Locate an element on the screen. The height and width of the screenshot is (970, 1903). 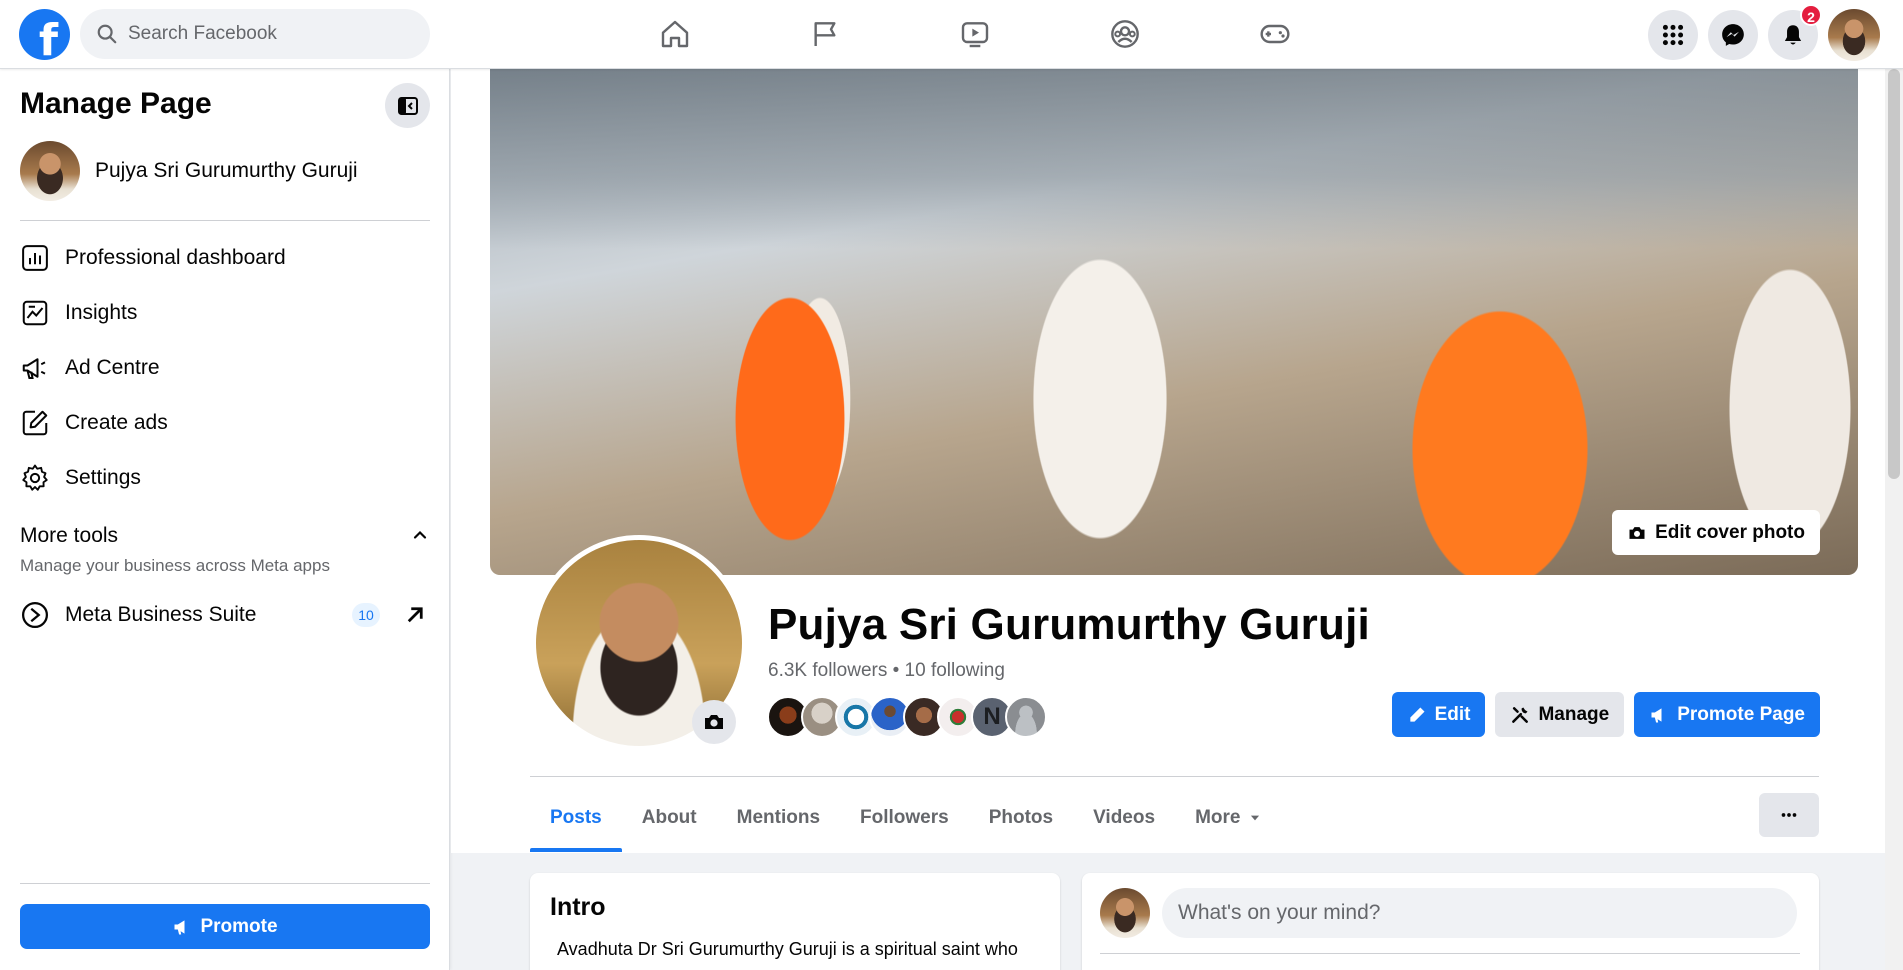
edit-cover-label: Edit cover photo is located at coordinates (1730, 532).